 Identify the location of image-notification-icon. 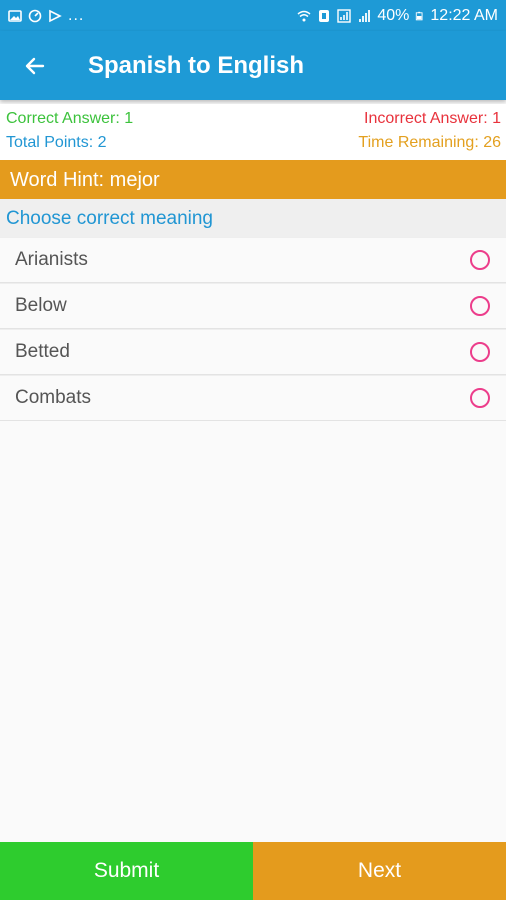
(15, 15).